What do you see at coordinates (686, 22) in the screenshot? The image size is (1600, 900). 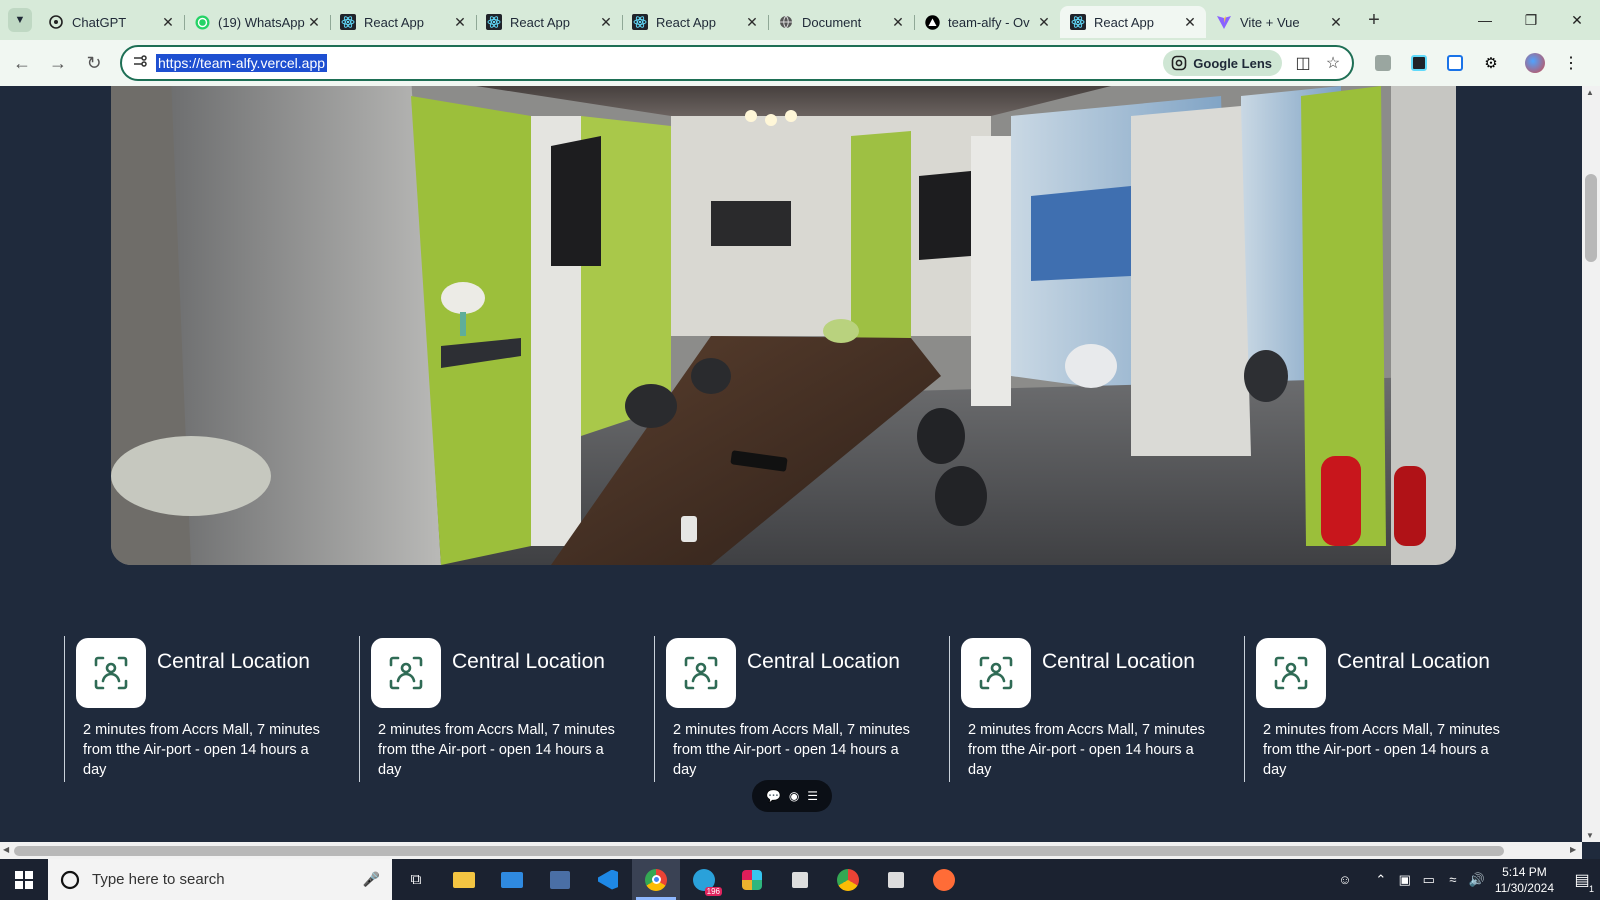 I see `tab-title: React App` at bounding box center [686, 22].